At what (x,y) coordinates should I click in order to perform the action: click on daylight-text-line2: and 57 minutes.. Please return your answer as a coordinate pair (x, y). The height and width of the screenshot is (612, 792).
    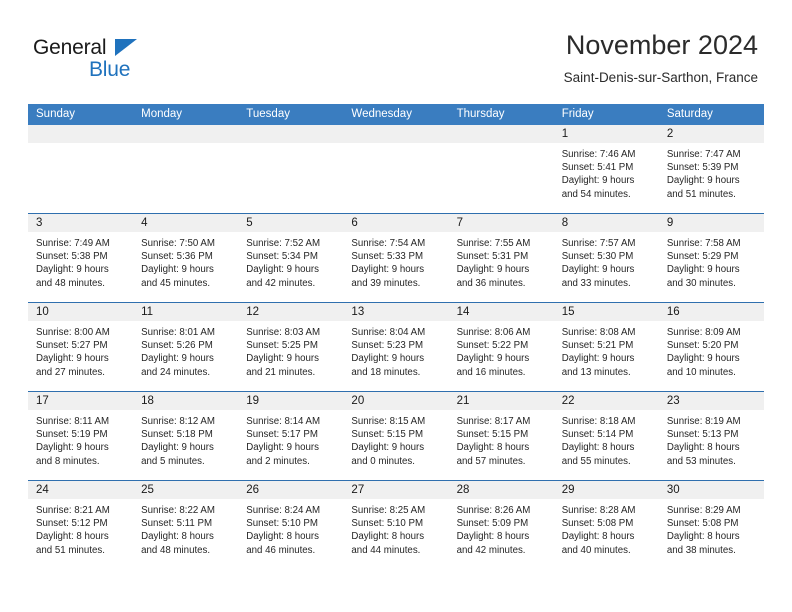
    Looking at the image, I should click on (491, 461).